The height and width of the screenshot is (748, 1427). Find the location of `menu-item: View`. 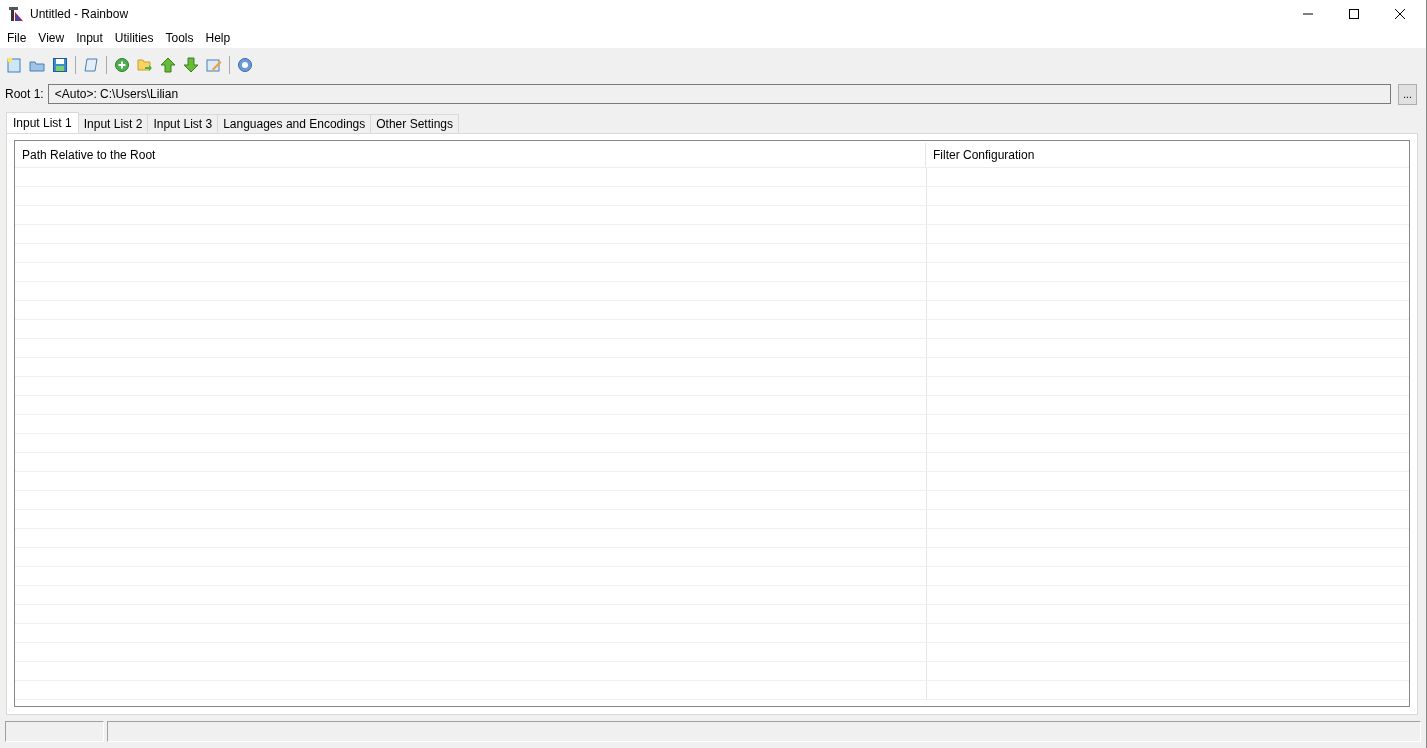

menu-item: View is located at coordinates (51, 38).